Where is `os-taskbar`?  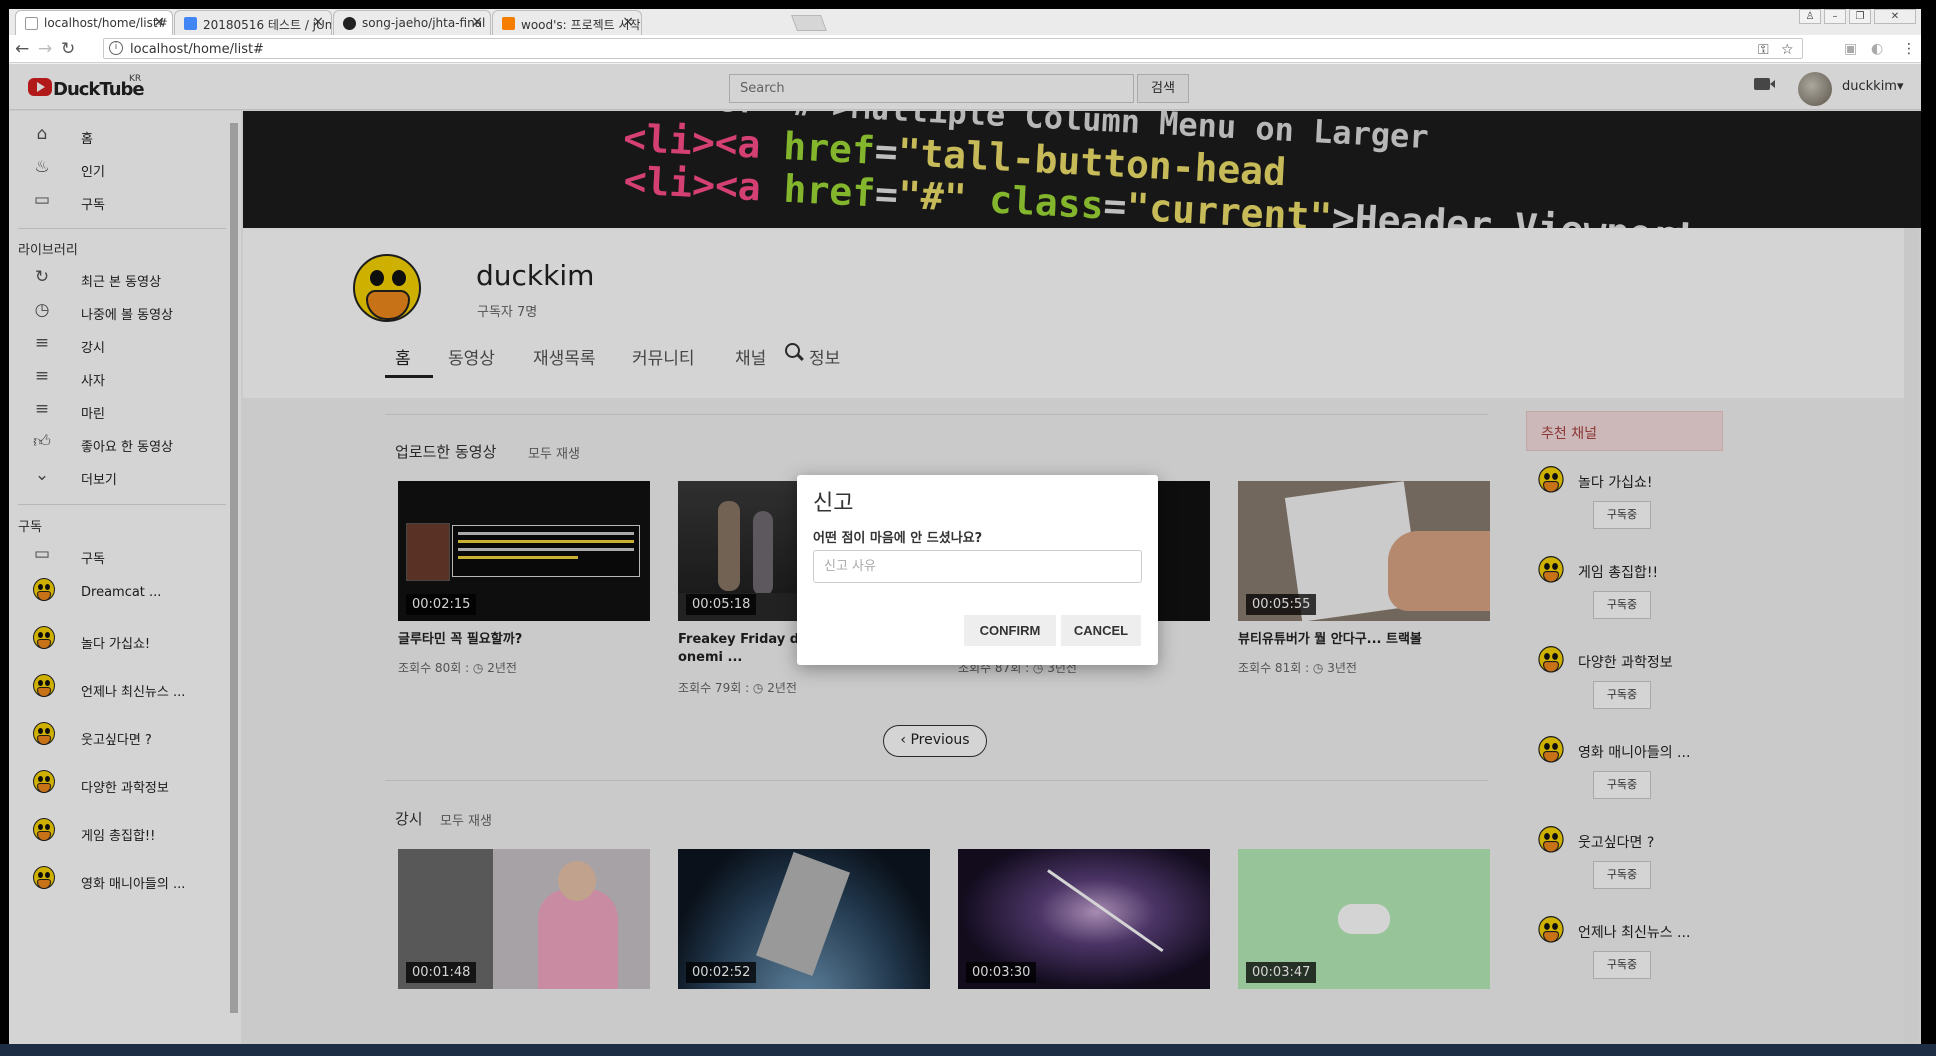
os-taskbar is located at coordinates (968, 1050).